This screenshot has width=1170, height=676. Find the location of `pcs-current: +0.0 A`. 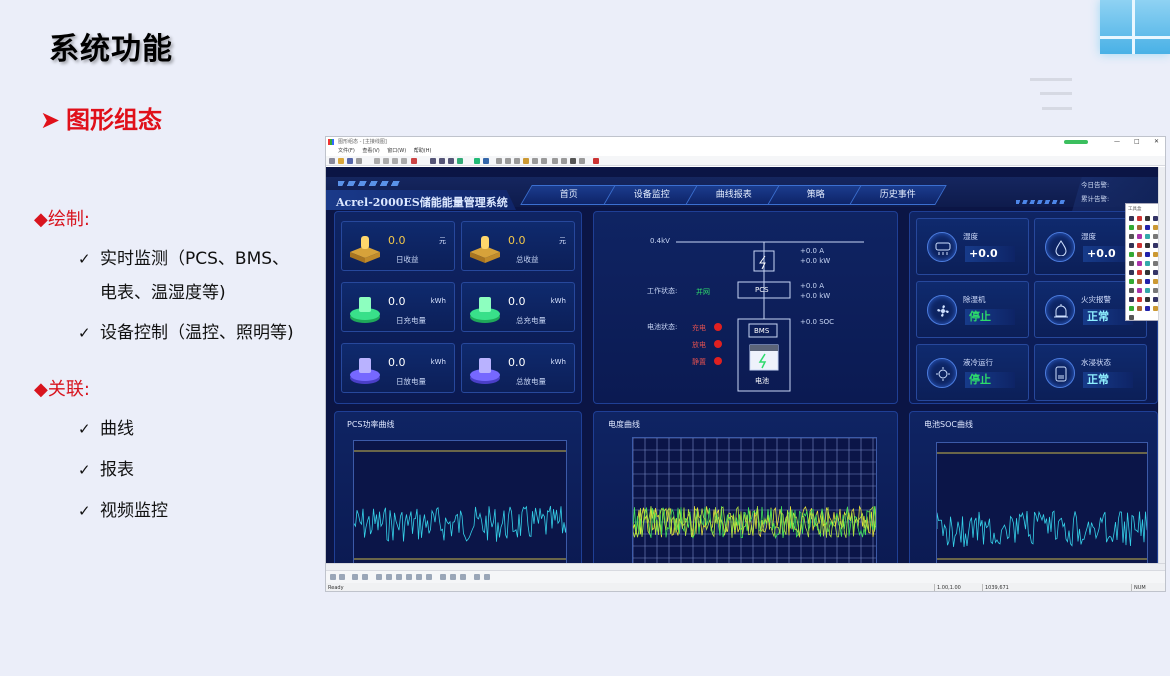

pcs-current: +0.0 A is located at coordinates (812, 286).